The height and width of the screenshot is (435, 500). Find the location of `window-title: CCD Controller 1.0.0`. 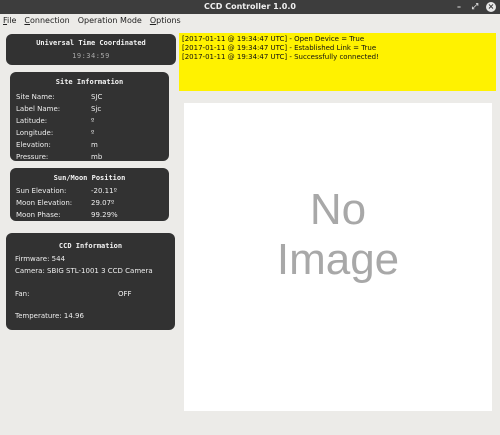

window-title: CCD Controller 1.0.0 is located at coordinates (250, 6).